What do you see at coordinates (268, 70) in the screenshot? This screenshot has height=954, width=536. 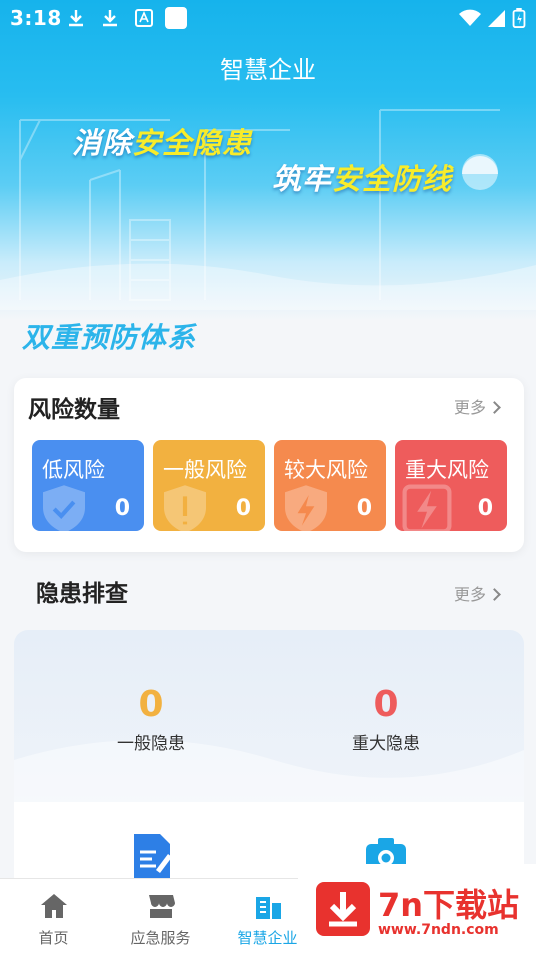 I see `page-title: 智慧企业` at bounding box center [268, 70].